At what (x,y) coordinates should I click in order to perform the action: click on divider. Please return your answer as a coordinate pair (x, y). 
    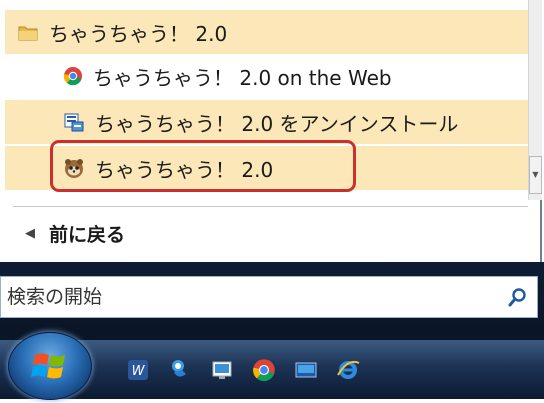
    Looking at the image, I should click on (270, 206).